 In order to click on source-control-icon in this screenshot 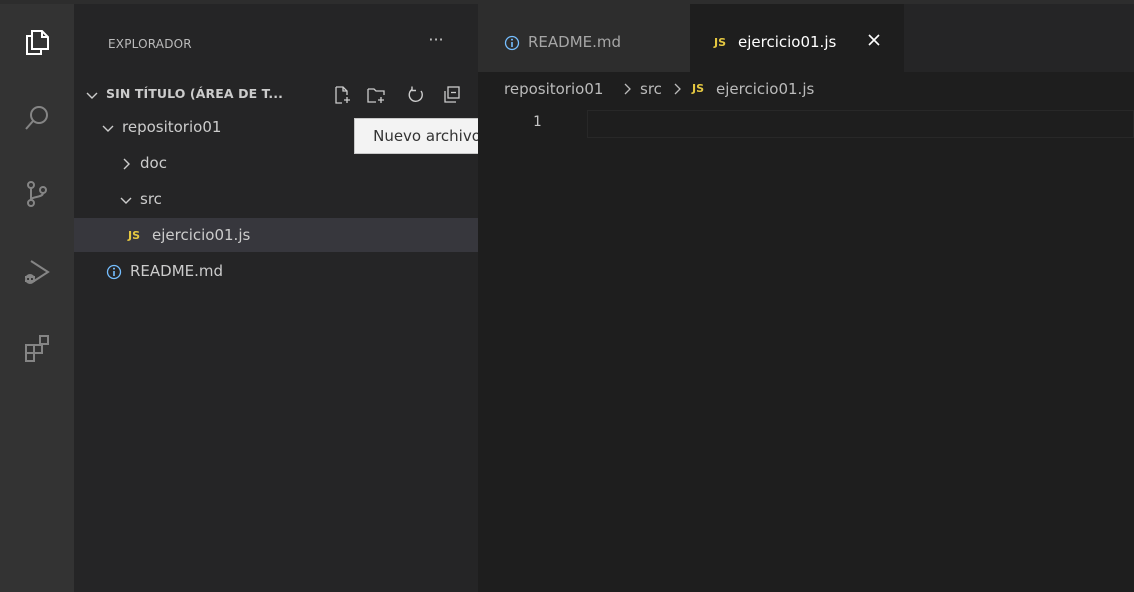, I will do `click(37, 194)`.